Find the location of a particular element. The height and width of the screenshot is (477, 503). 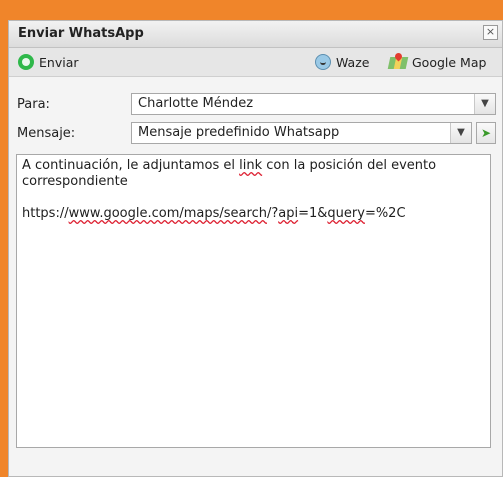

message-url: https:// is located at coordinates (45, 213).